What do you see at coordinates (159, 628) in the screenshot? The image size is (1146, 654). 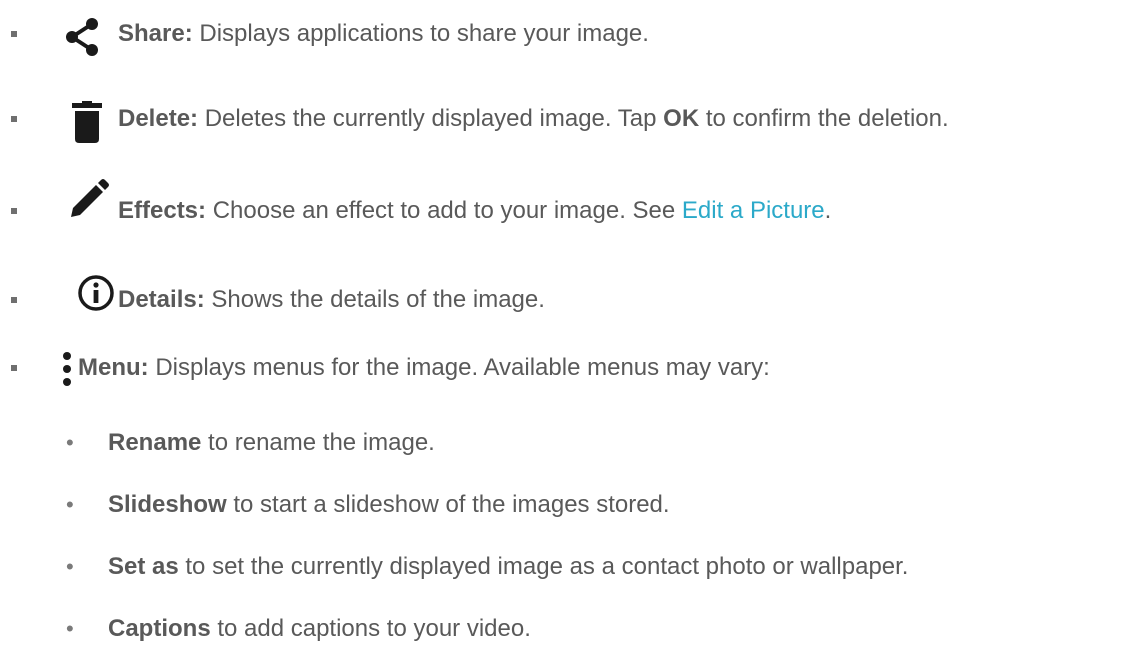 I see `captions-label: Captions` at bounding box center [159, 628].